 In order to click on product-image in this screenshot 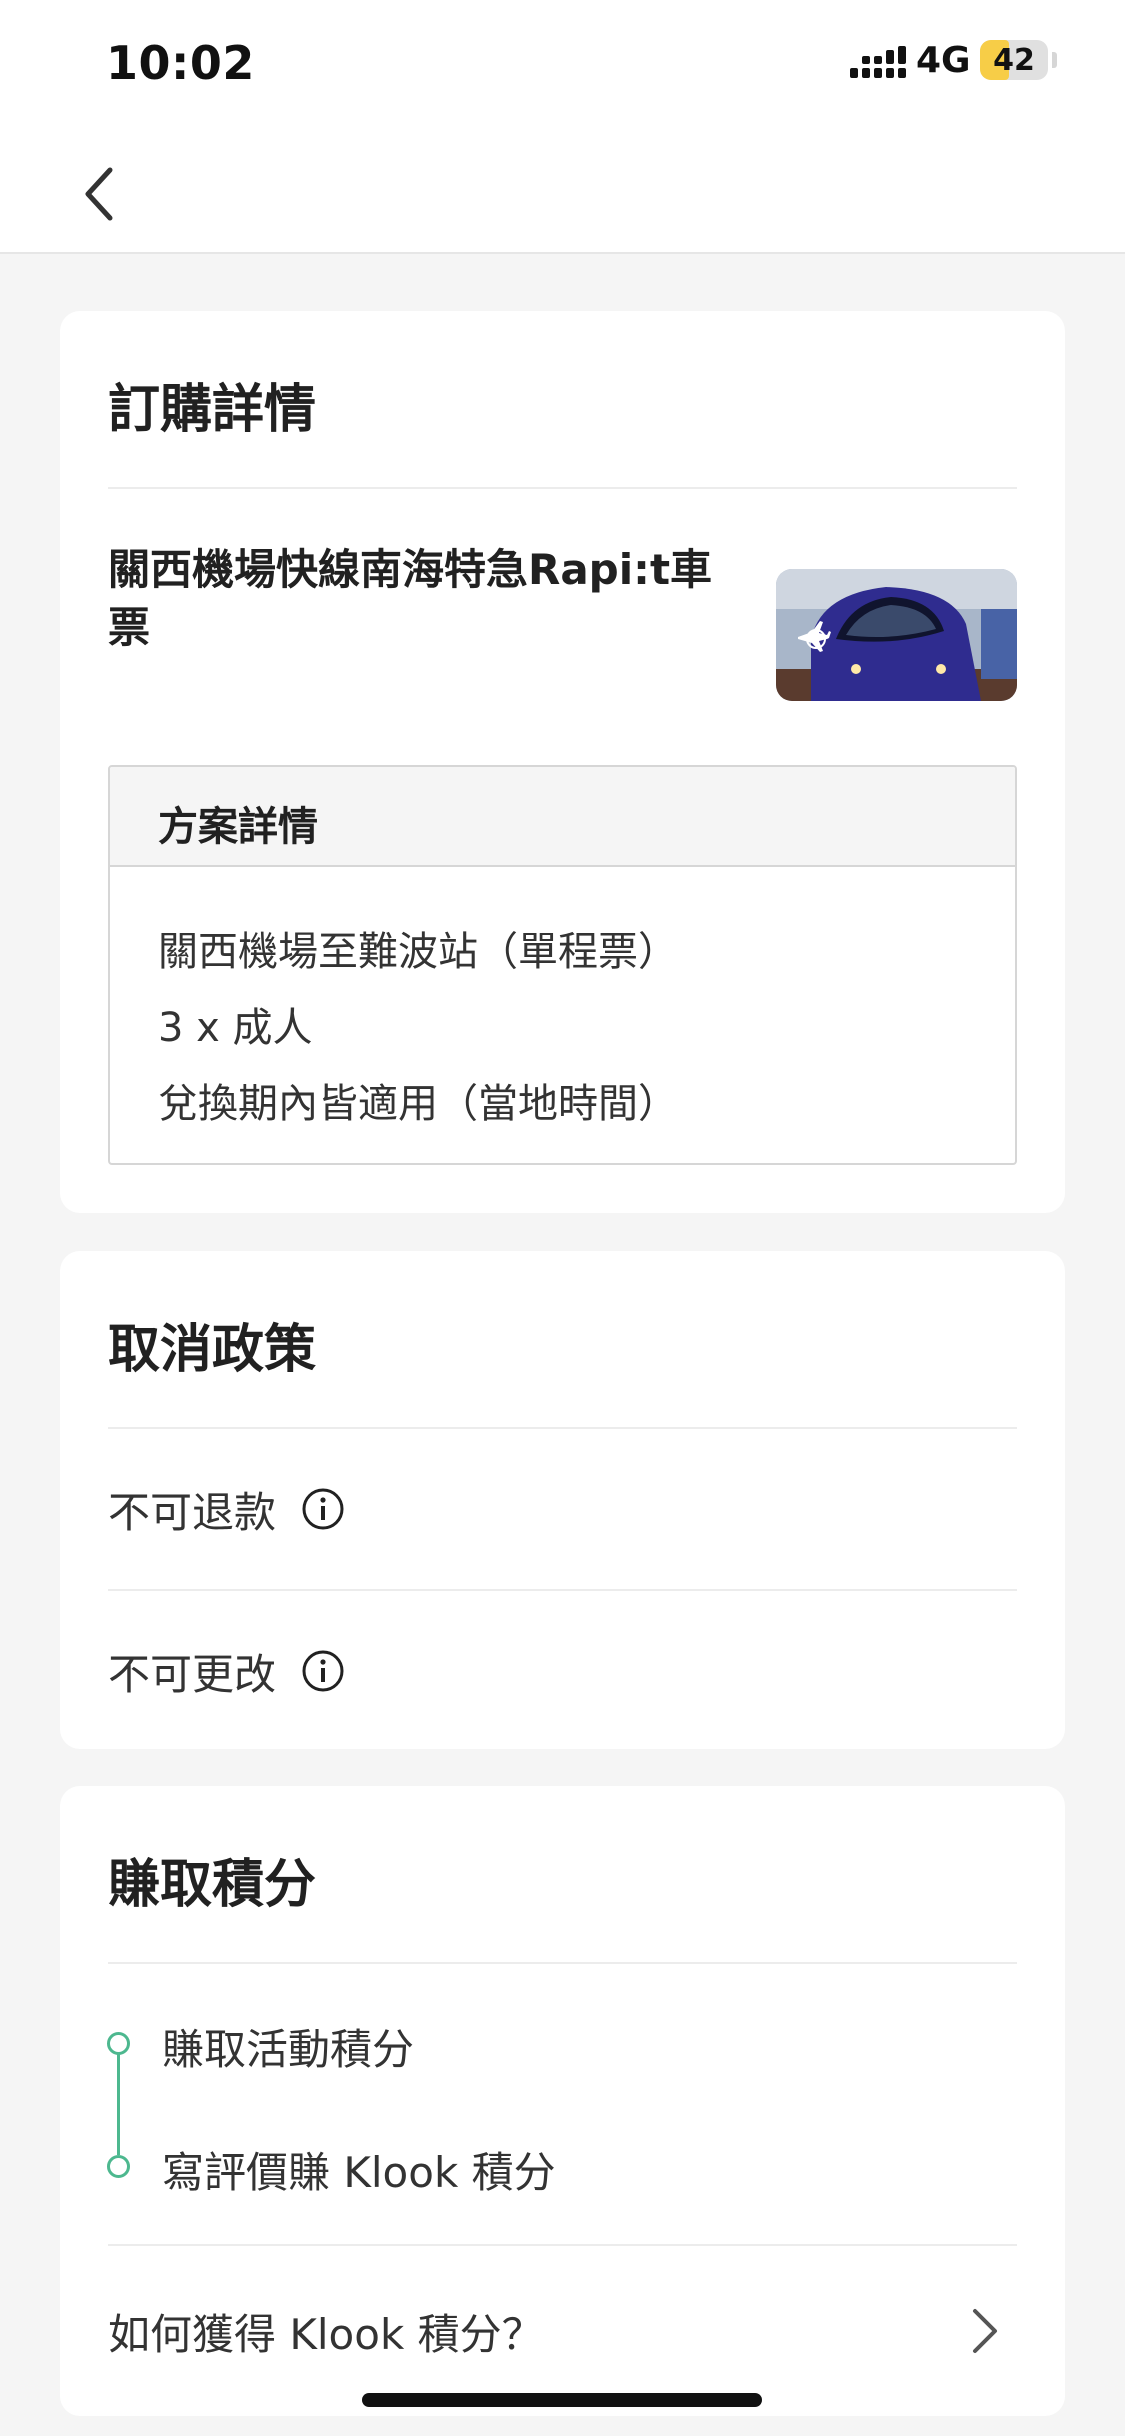, I will do `click(896, 635)`.